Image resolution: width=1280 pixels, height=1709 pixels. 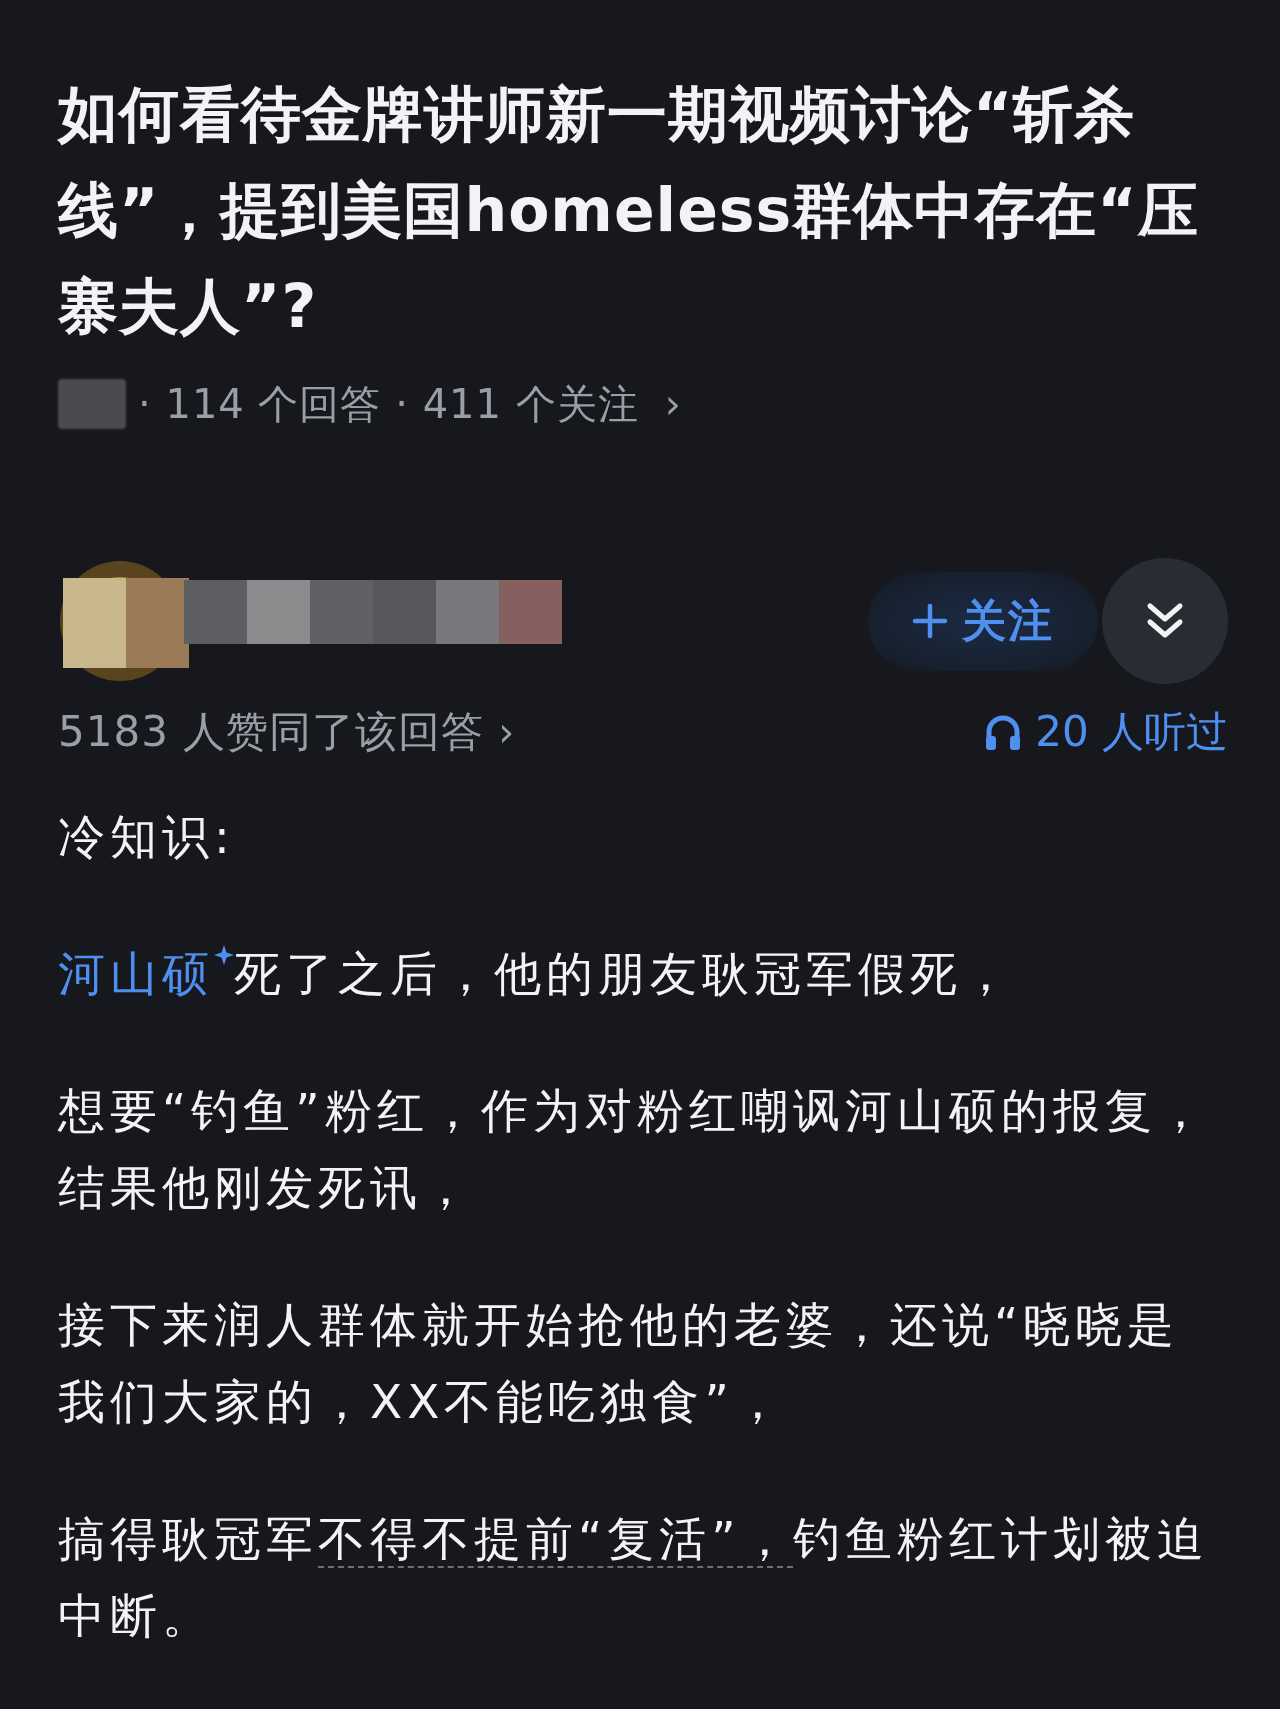 I want to click on question-title: 如何看待金牌讲师新一期视频讨论“斩杀线”，提到美国homeless群体中存在“压寨夫人”?, so click(x=629, y=210).